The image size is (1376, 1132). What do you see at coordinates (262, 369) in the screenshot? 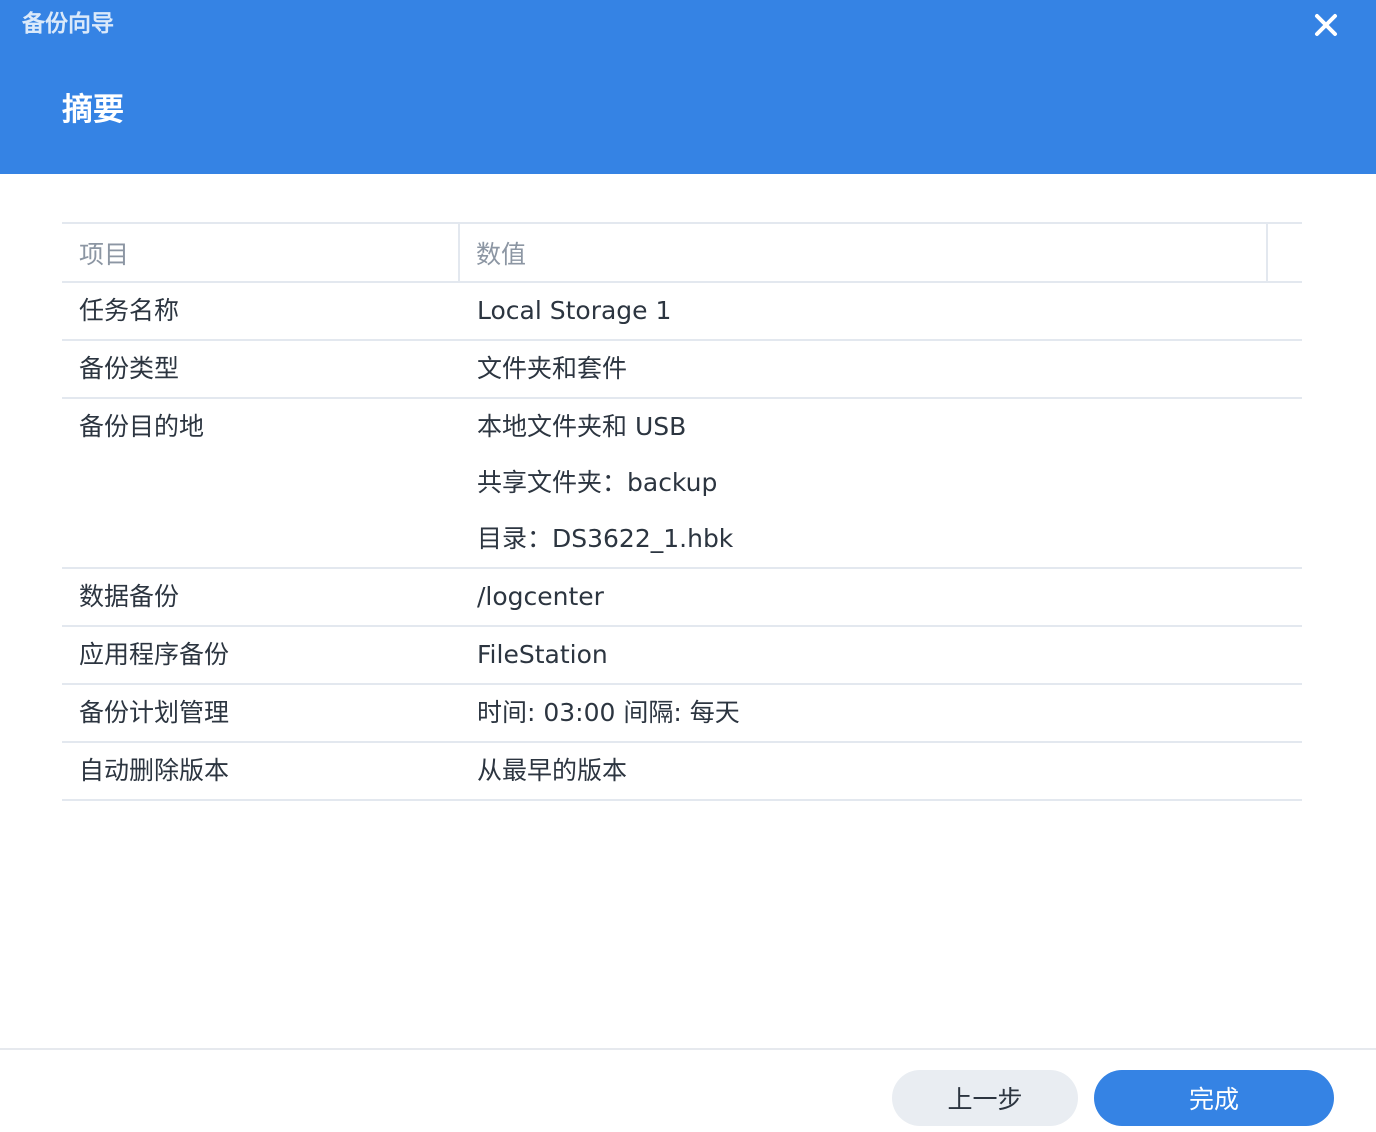
I see `row-label: 备份类型` at bounding box center [262, 369].